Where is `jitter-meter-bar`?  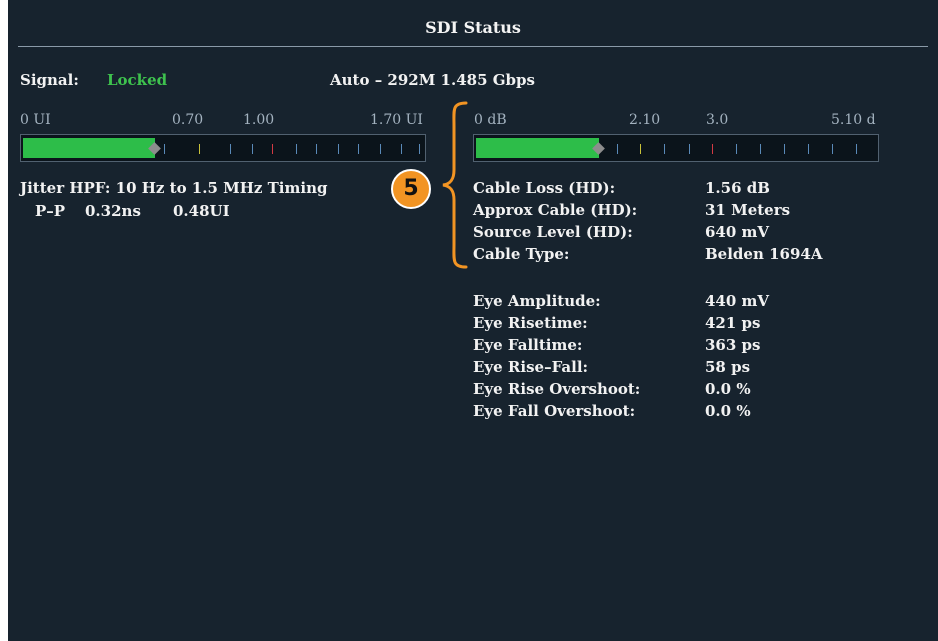
jitter-meter-bar is located at coordinates (223, 148).